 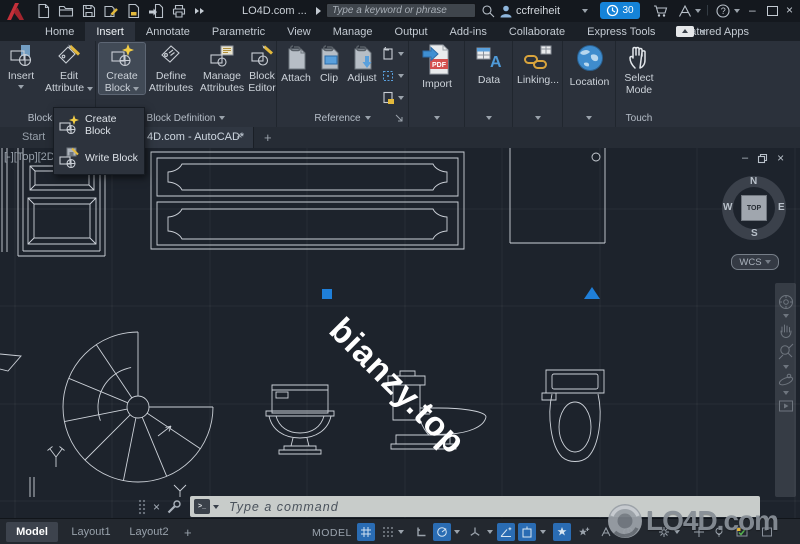 I want to click on annotation-autoscale-toggle, so click(x=584, y=532).